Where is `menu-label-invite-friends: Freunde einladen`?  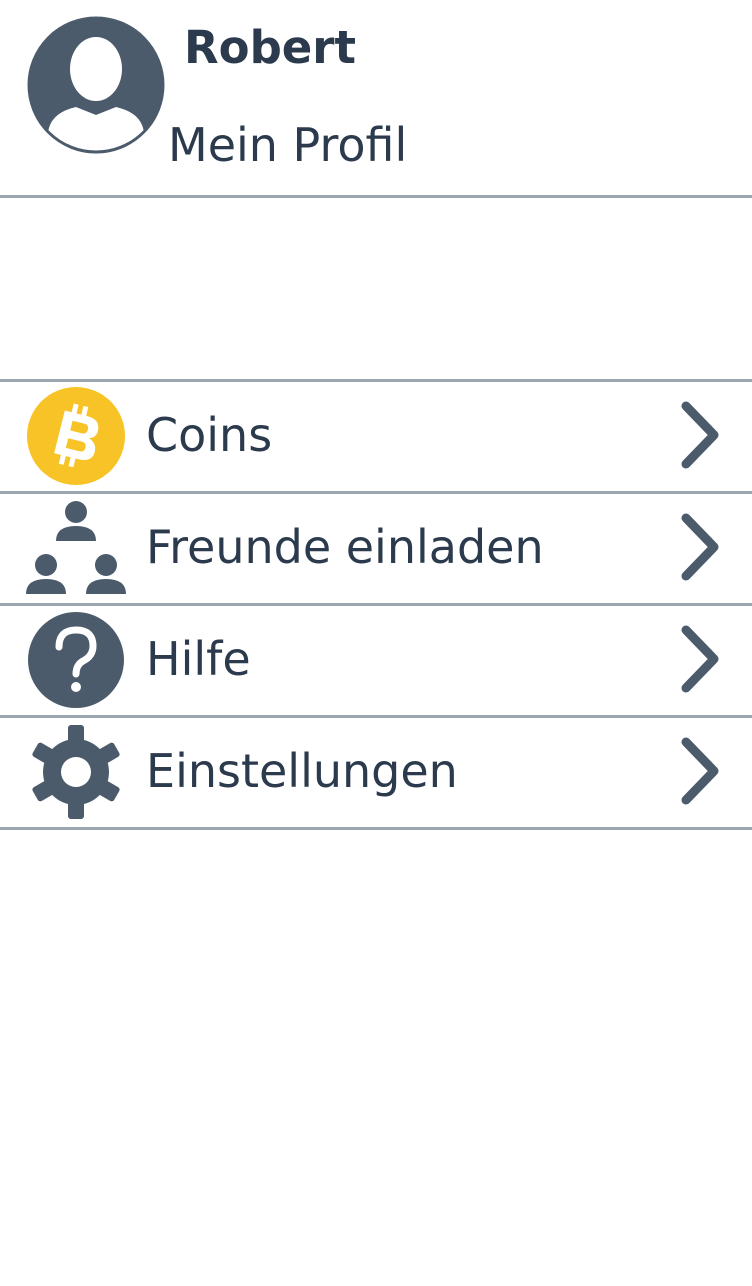
menu-label-invite-friends: Freunde einladen is located at coordinates (345, 547).